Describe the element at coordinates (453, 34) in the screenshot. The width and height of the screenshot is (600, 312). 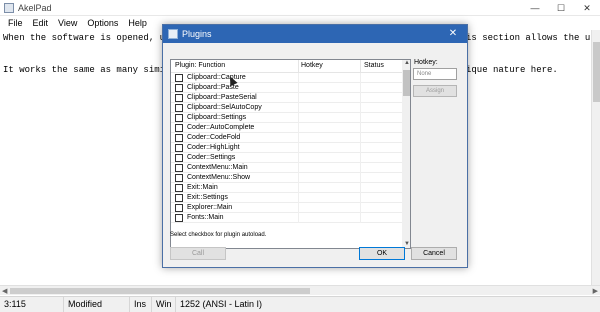
I see `dialog-close-button: ✕` at that location.